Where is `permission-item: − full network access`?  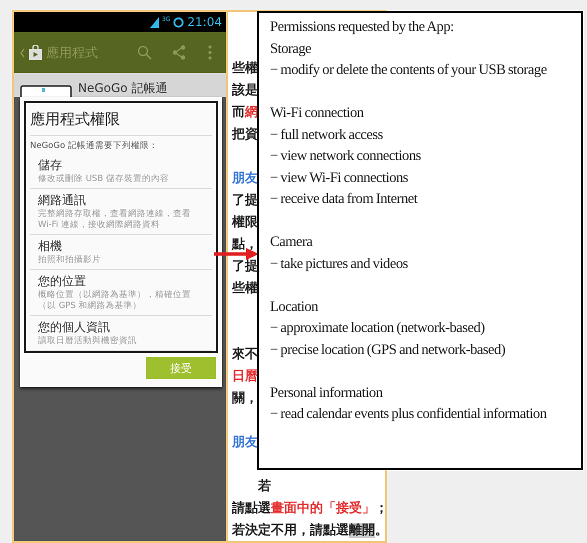
permission-item: − full network access is located at coordinates (326, 135).